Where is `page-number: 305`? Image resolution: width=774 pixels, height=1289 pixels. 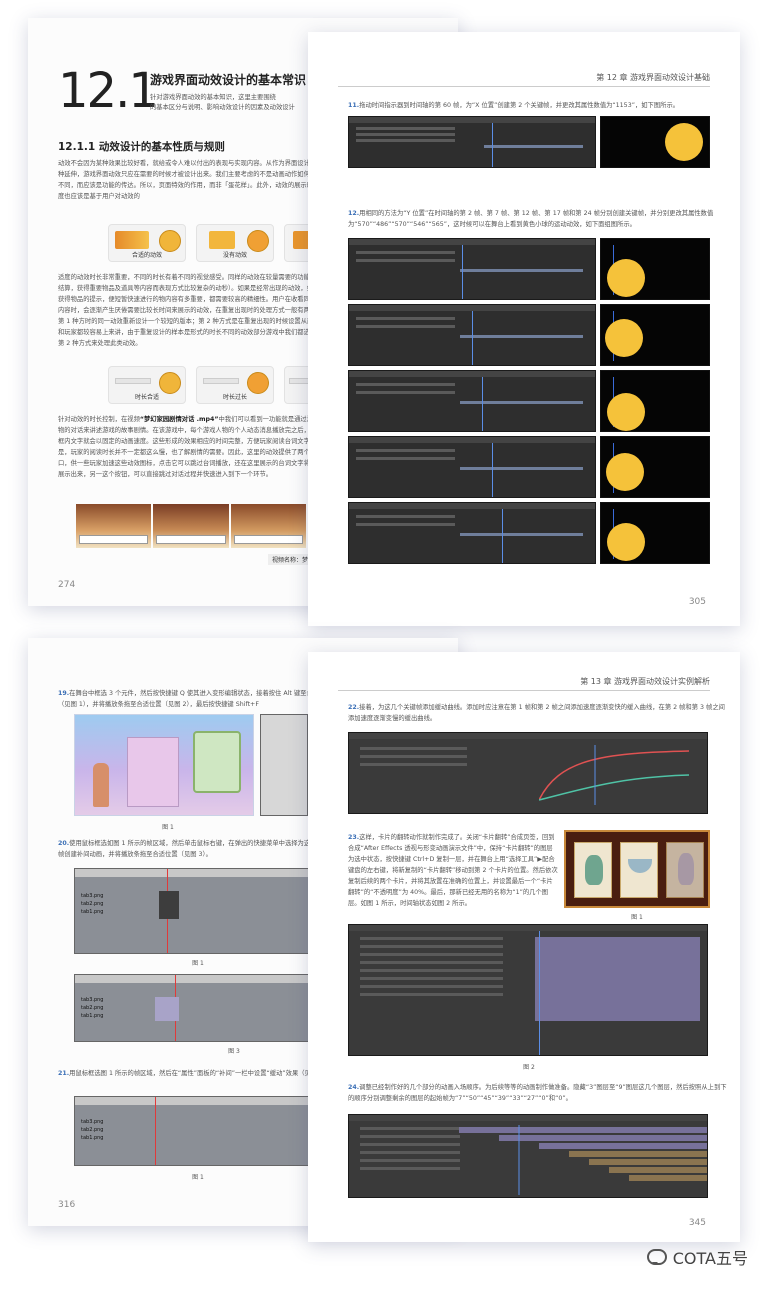 page-number: 305 is located at coordinates (697, 602).